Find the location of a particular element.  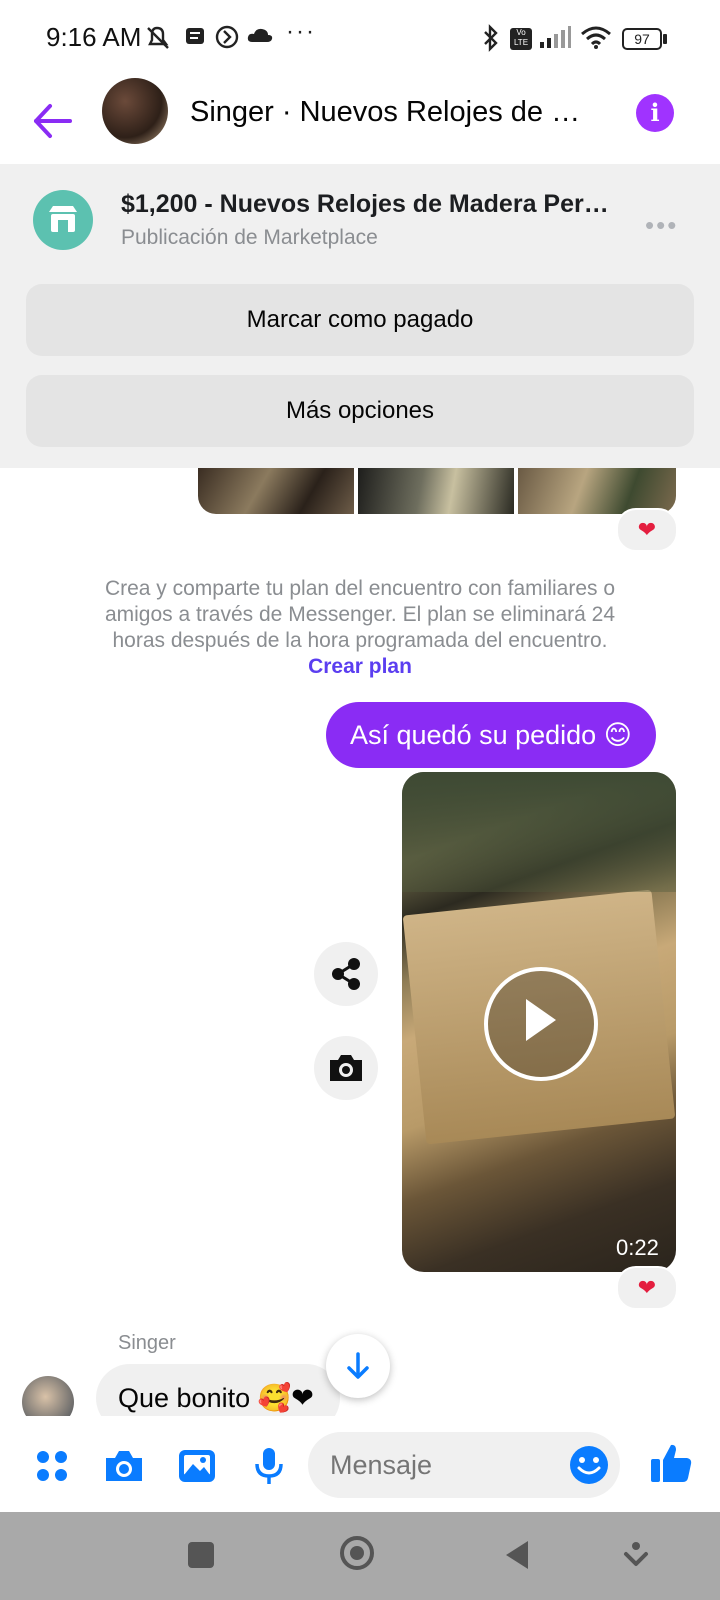

back-nav-icon is located at coordinates (517, 1555).